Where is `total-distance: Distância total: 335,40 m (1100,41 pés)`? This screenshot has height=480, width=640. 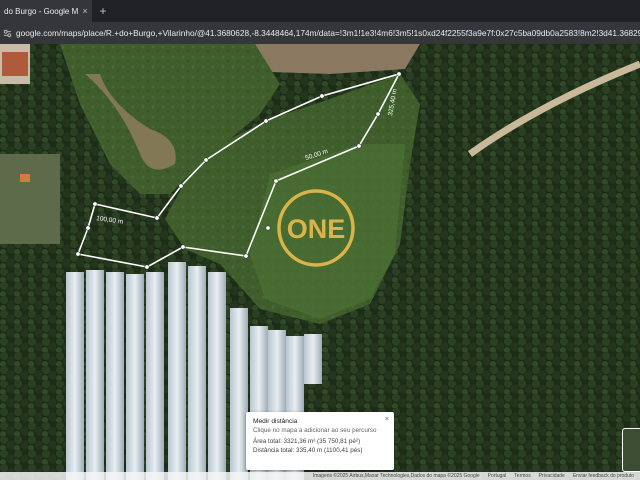
total-distance: Distância total: 335,40 m (1100,41 pés) is located at coordinates (308, 450).